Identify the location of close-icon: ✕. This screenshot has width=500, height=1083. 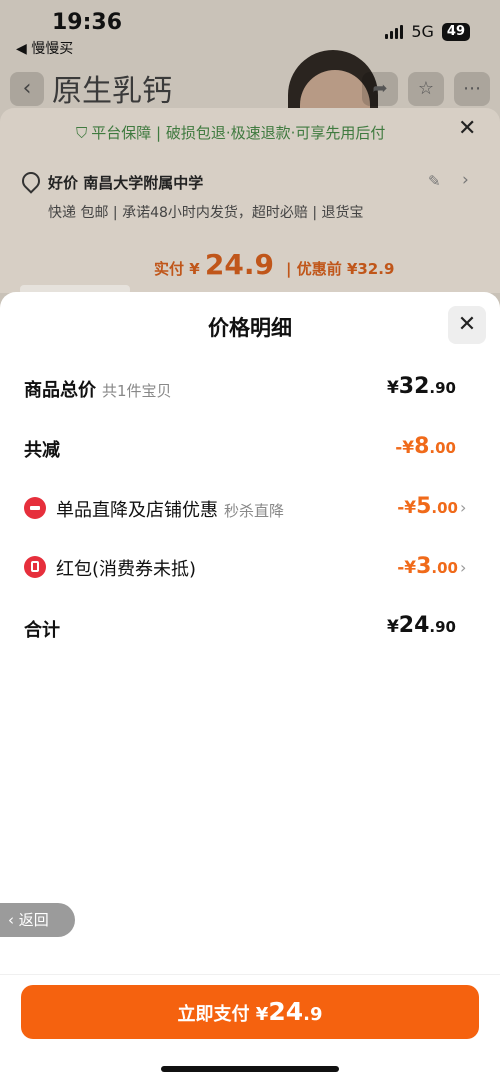
(467, 128).